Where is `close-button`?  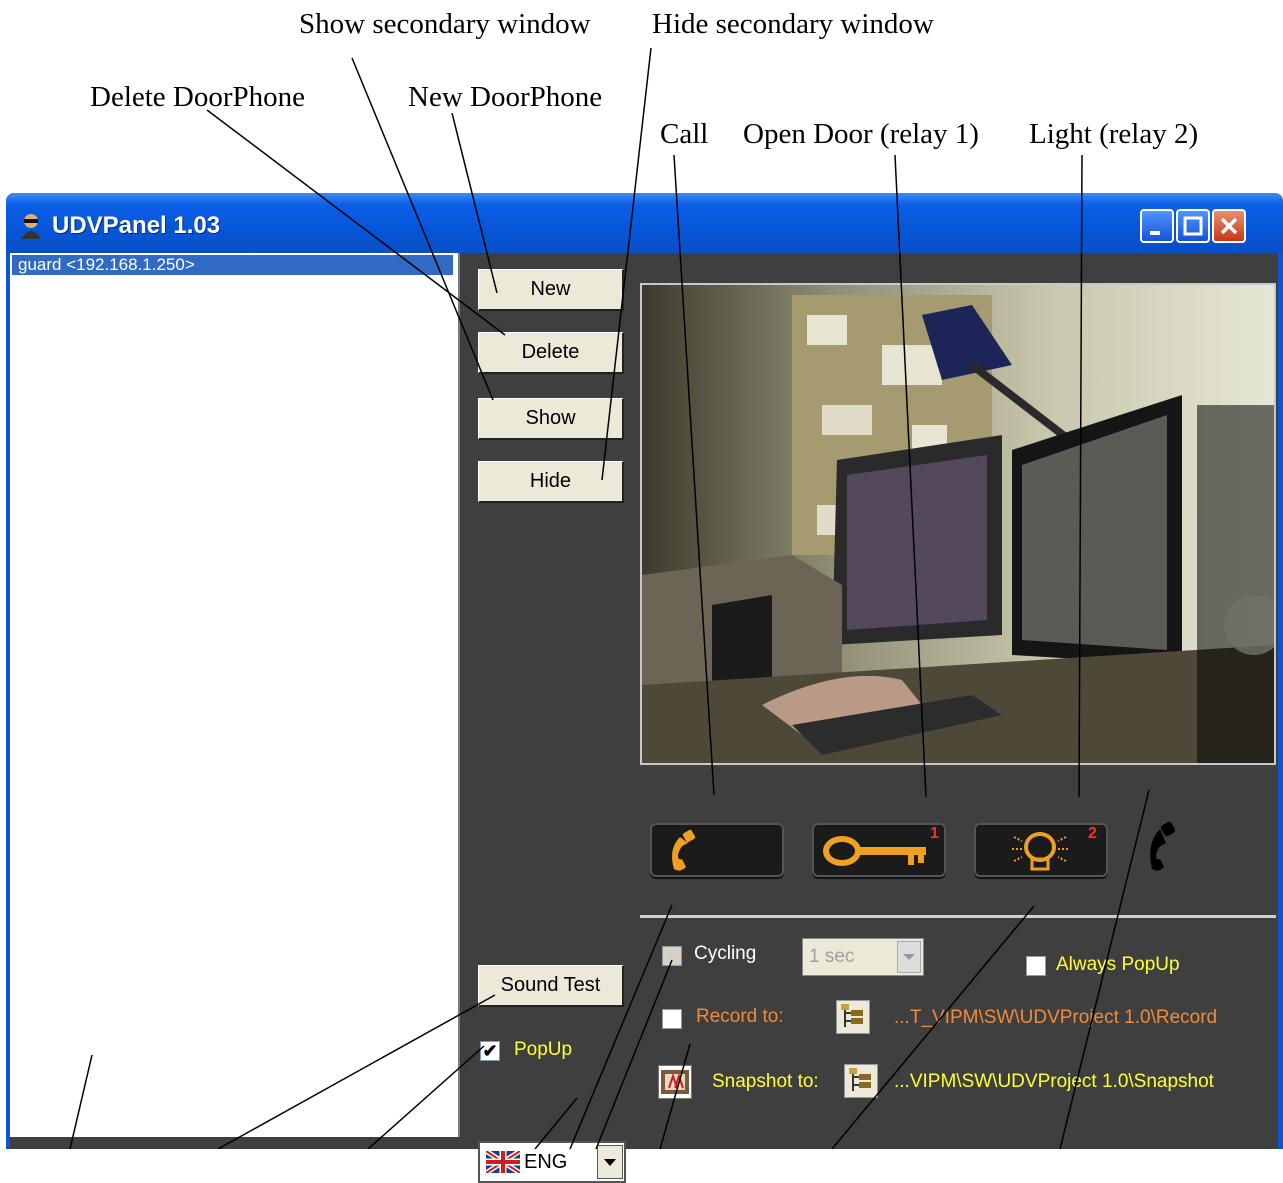 close-button is located at coordinates (1229, 226).